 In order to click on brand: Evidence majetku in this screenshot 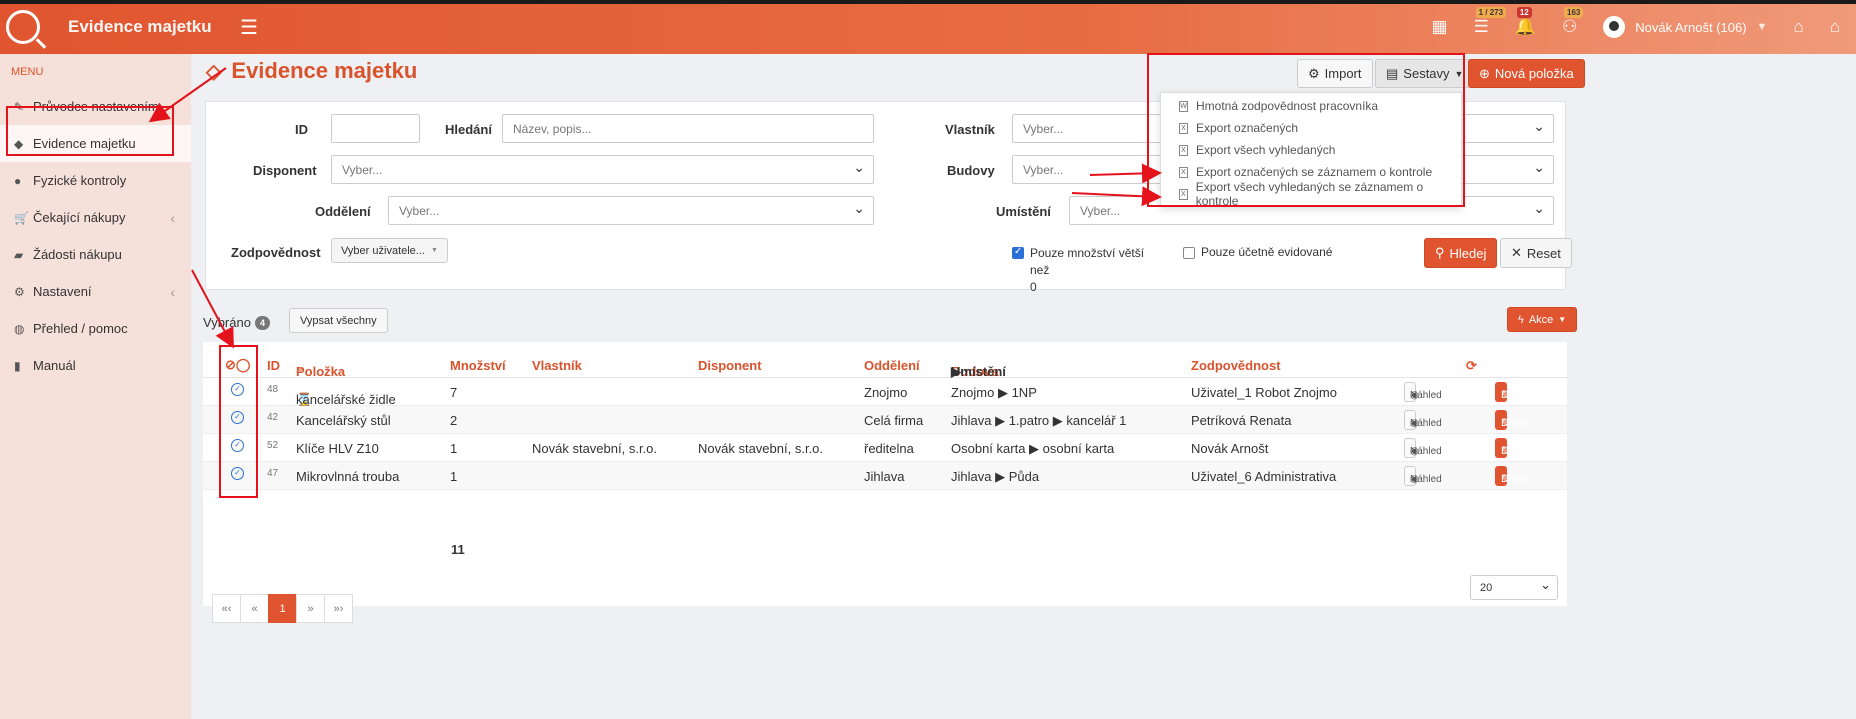, I will do `click(113, 27)`.